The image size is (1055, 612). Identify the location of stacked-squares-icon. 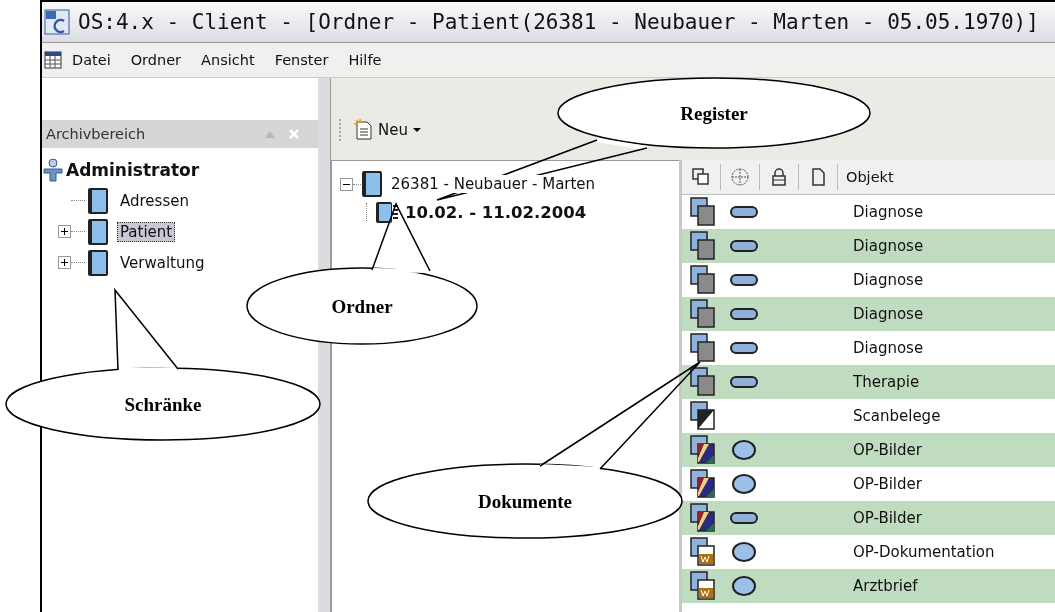
(701, 177).